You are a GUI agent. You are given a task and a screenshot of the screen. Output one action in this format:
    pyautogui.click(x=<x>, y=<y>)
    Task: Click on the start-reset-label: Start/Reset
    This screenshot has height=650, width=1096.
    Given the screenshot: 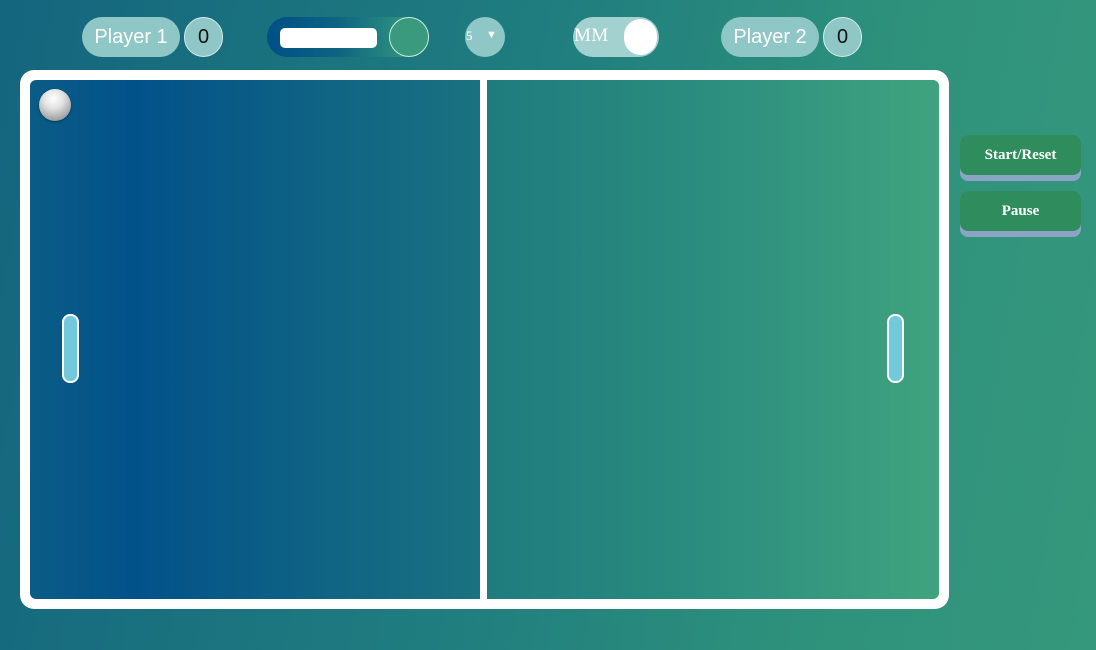 What is the action you would take?
    pyautogui.click(x=1020, y=155)
    